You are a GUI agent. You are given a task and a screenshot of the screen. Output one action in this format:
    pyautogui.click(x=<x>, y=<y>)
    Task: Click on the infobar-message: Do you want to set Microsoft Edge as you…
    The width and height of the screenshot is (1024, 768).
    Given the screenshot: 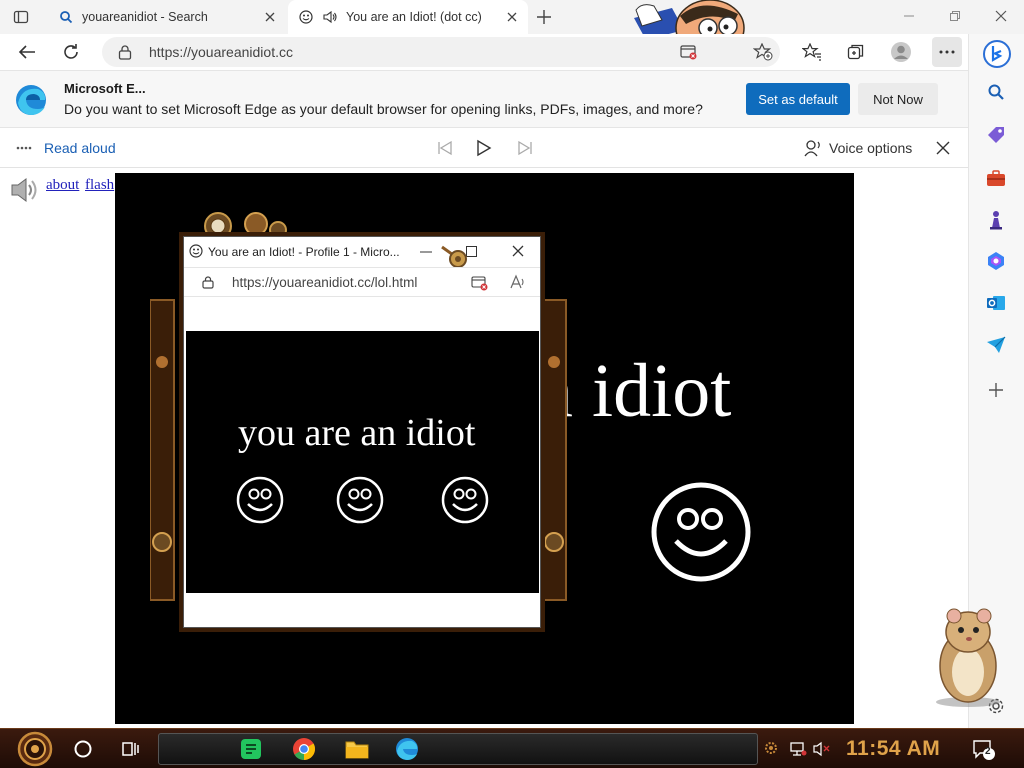 What is the action you would take?
    pyautogui.click(x=383, y=109)
    